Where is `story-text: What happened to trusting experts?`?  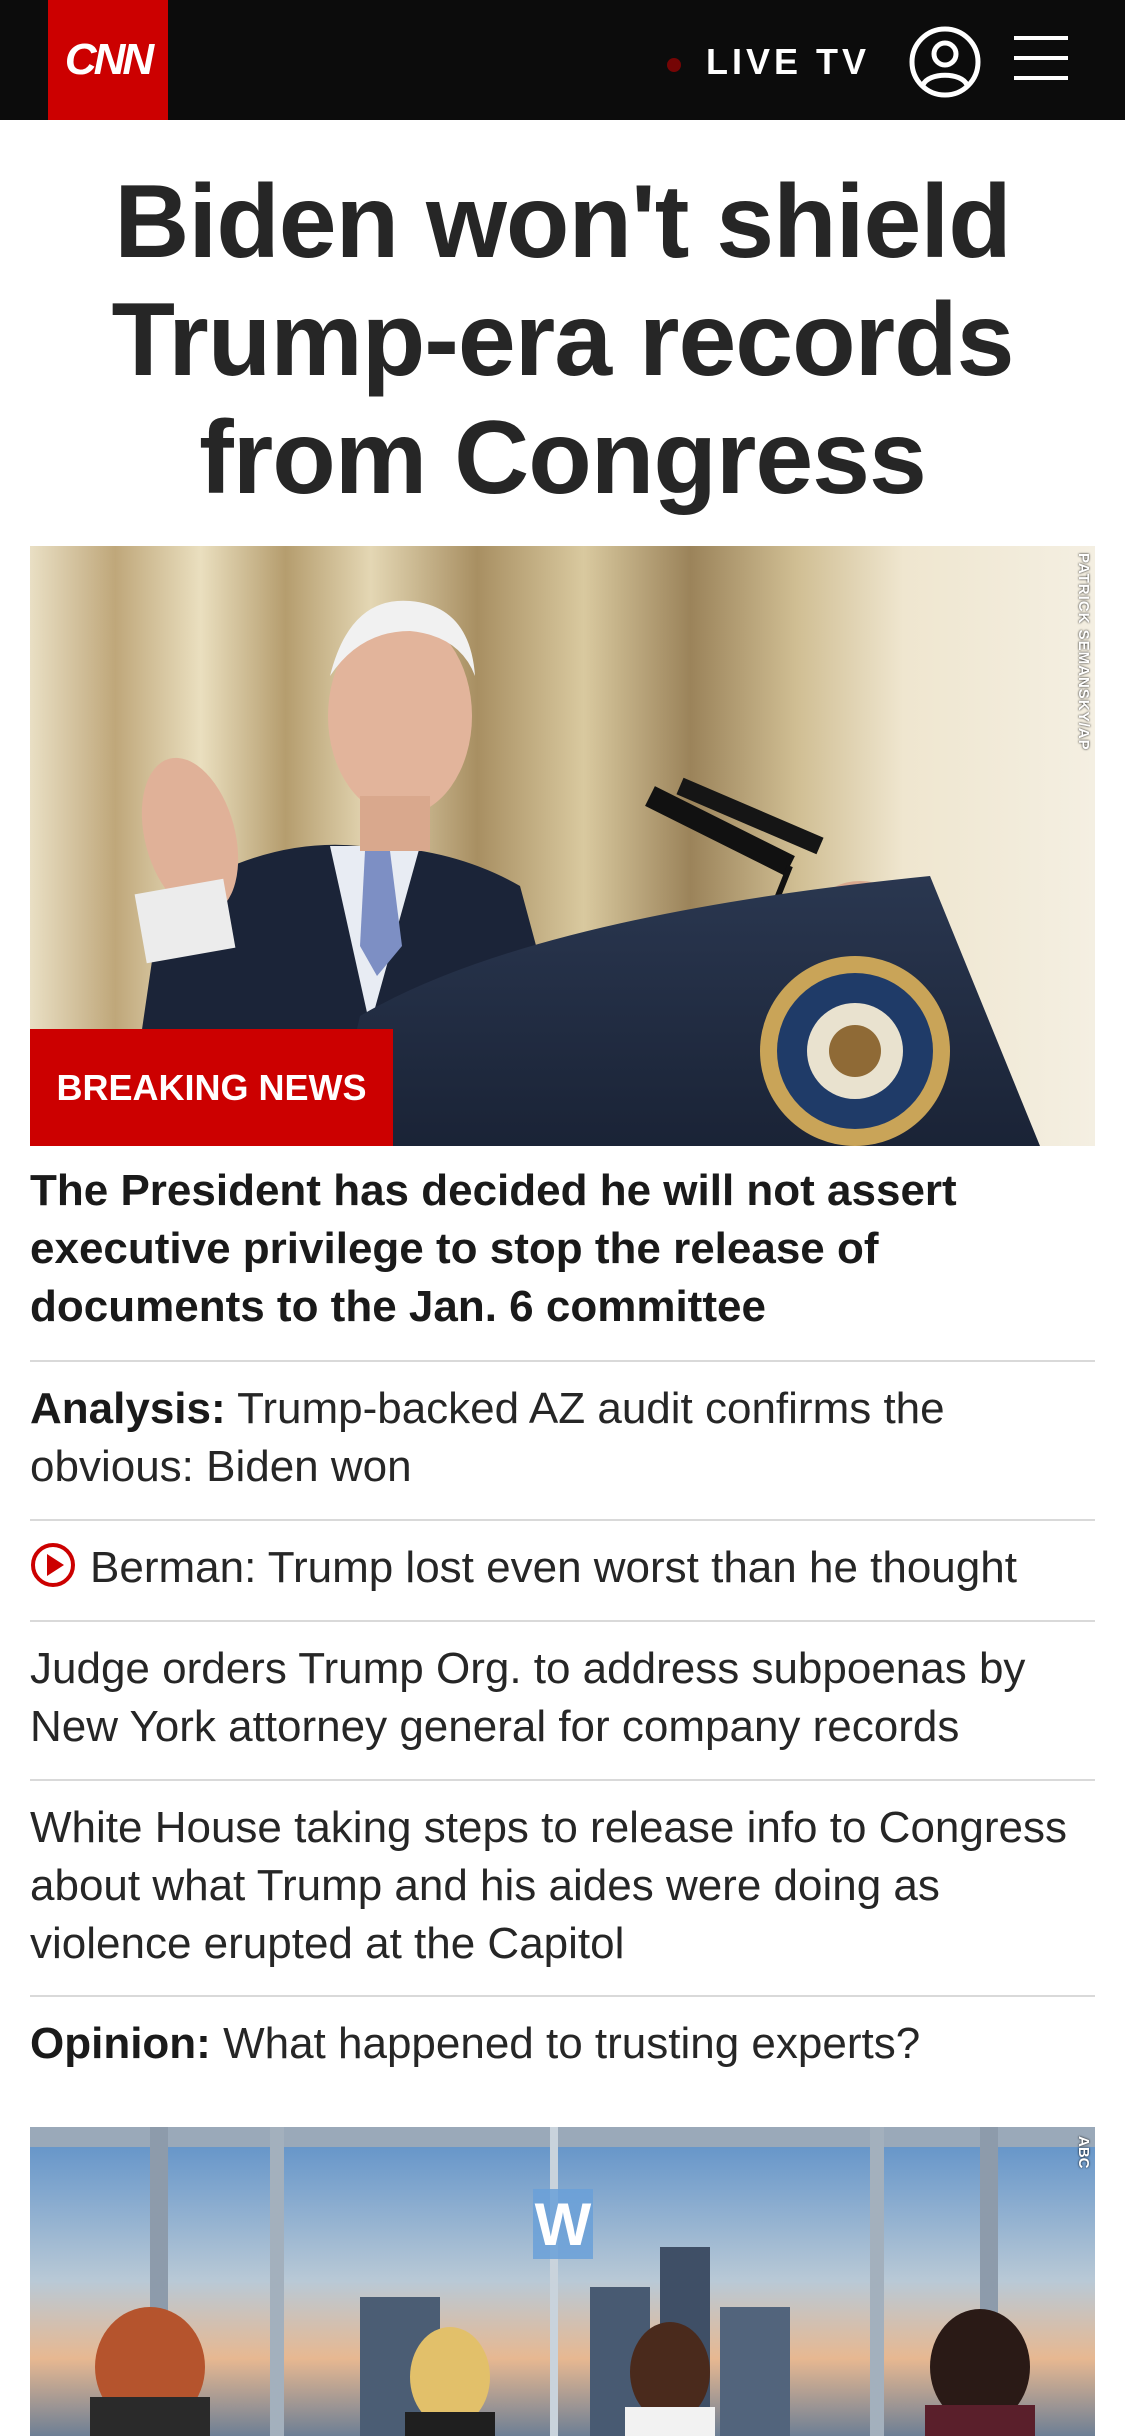
story-text: What happened to trusting experts? is located at coordinates (572, 2043).